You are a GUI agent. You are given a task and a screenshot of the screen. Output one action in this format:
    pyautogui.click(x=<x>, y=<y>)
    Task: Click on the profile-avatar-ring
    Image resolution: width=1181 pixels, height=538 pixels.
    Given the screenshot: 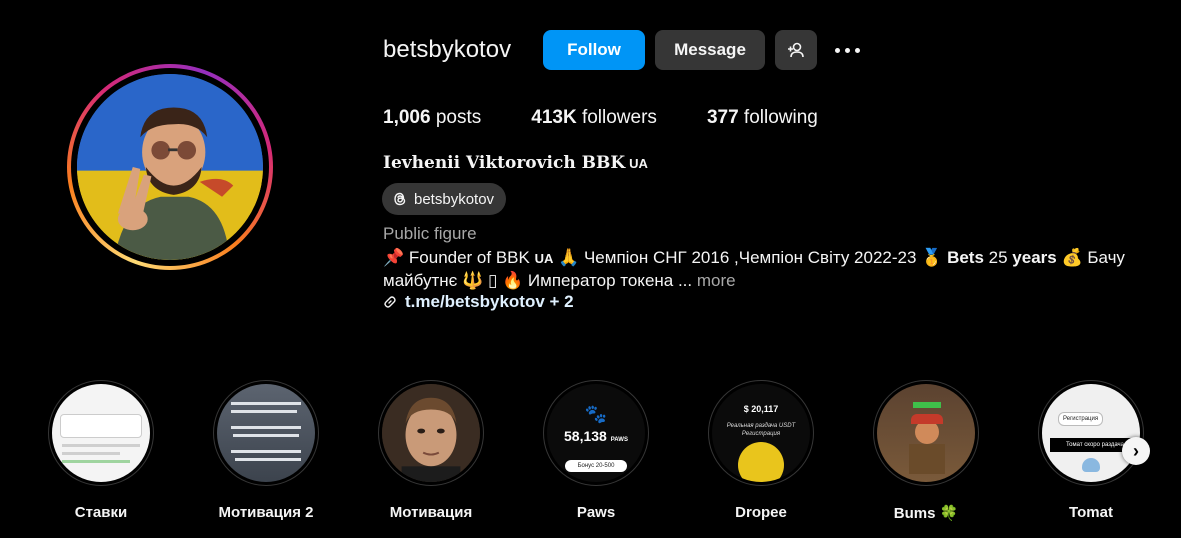 What is the action you would take?
    pyautogui.click(x=170, y=167)
    